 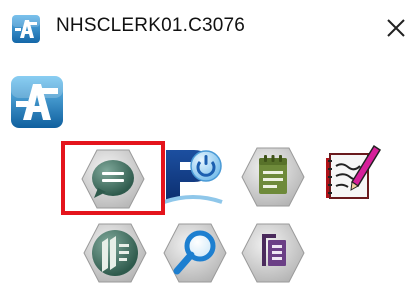 I want to click on magnifier-icon, so click(x=195, y=253).